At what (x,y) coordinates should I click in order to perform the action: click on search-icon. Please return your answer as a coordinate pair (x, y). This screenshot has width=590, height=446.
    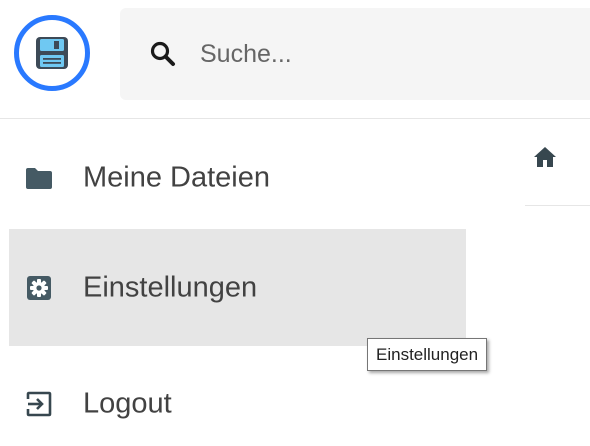
    Looking at the image, I should click on (163, 54).